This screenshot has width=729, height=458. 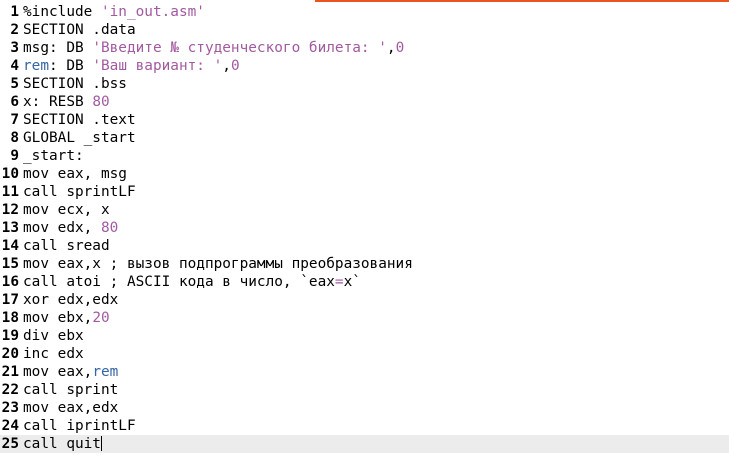 I want to click on code-line: 22 call sprint, so click(x=364, y=390).